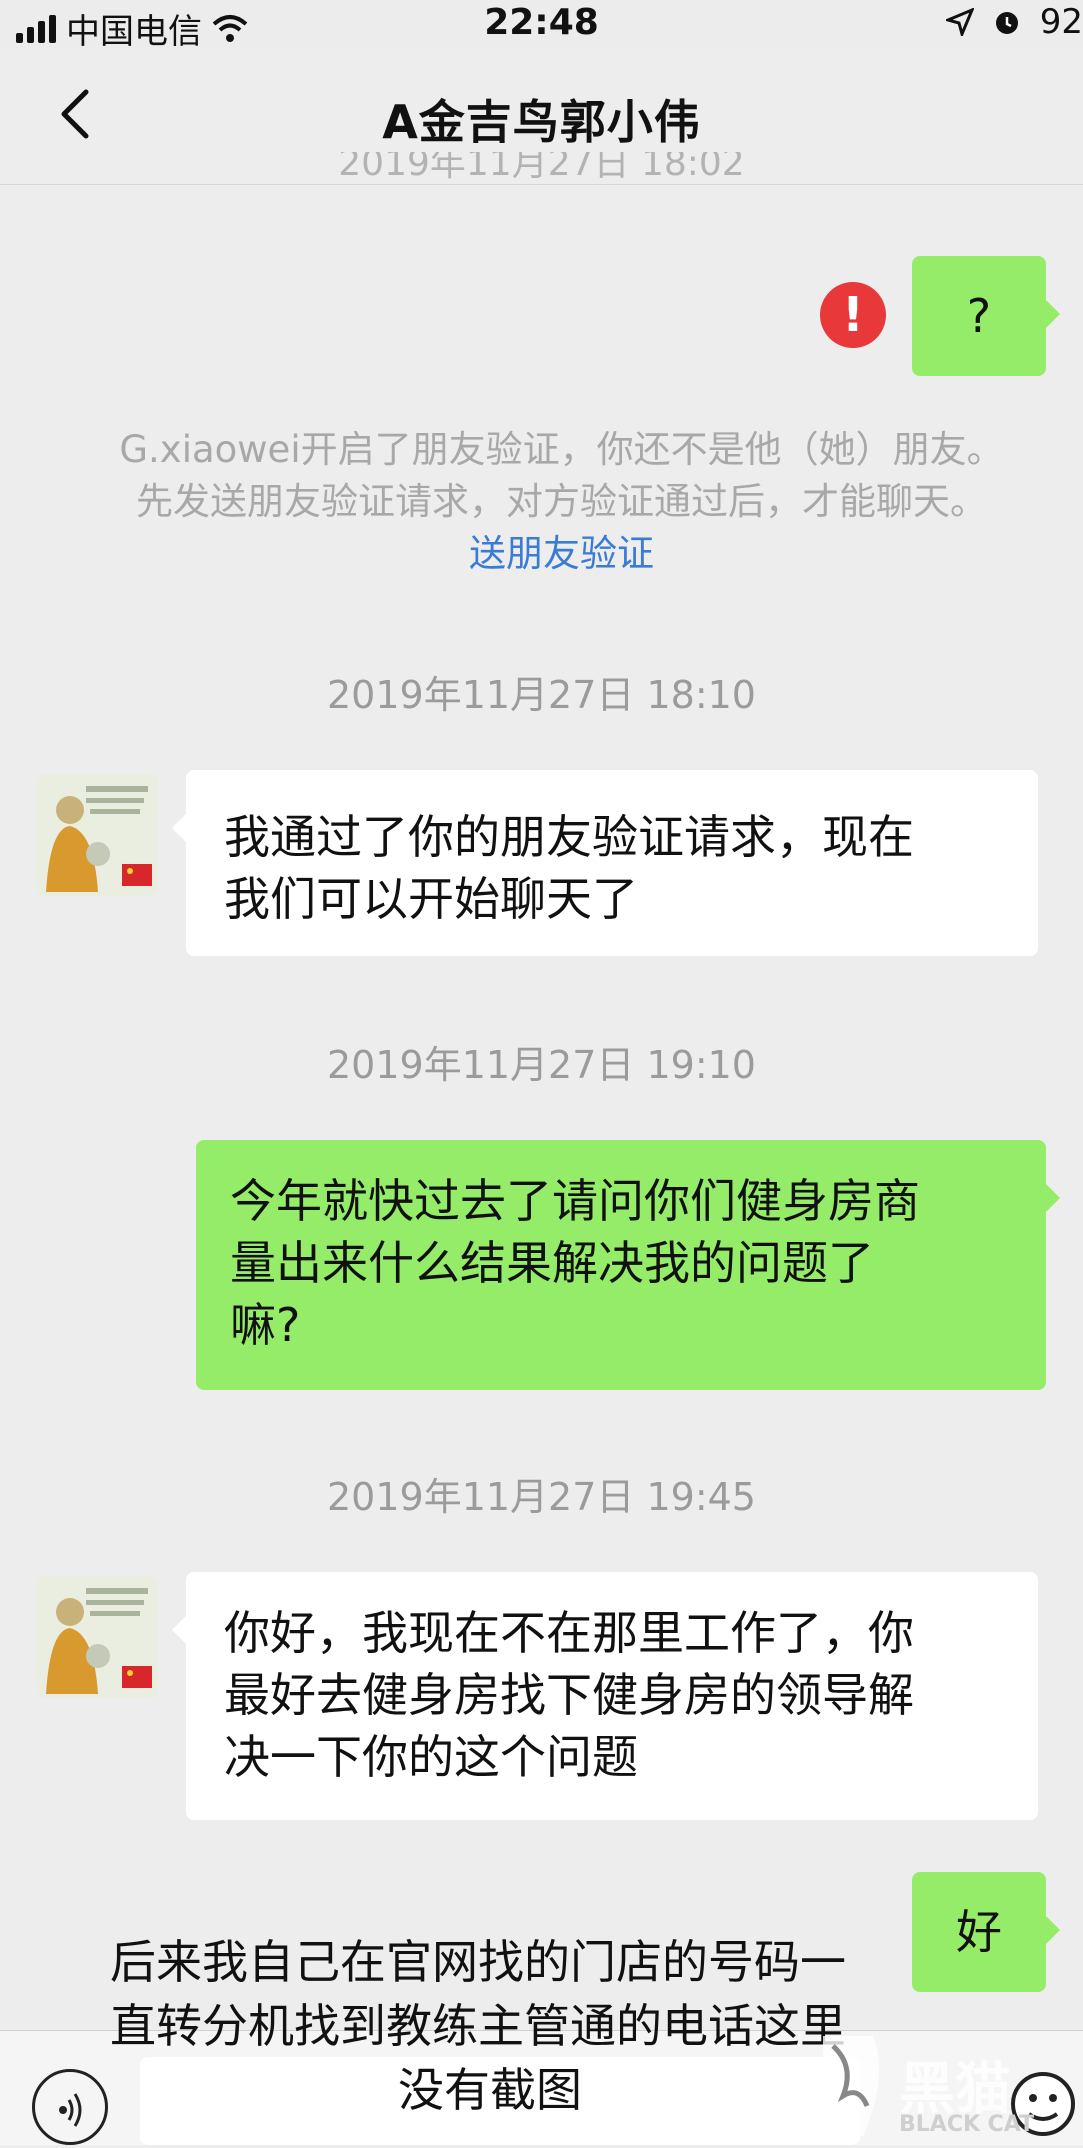 The image size is (1083, 2148). What do you see at coordinates (569, 1695) in the screenshot?
I see `message-text: 最好去健身房找下健身房的领导解` at bounding box center [569, 1695].